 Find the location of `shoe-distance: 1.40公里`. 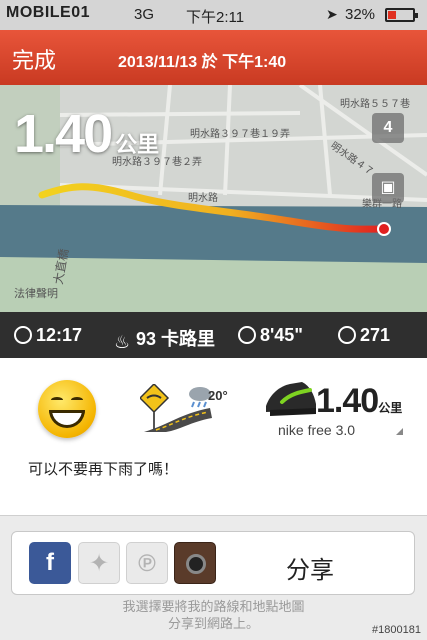

shoe-distance: 1.40公里 is located at coordinates (359, 401).